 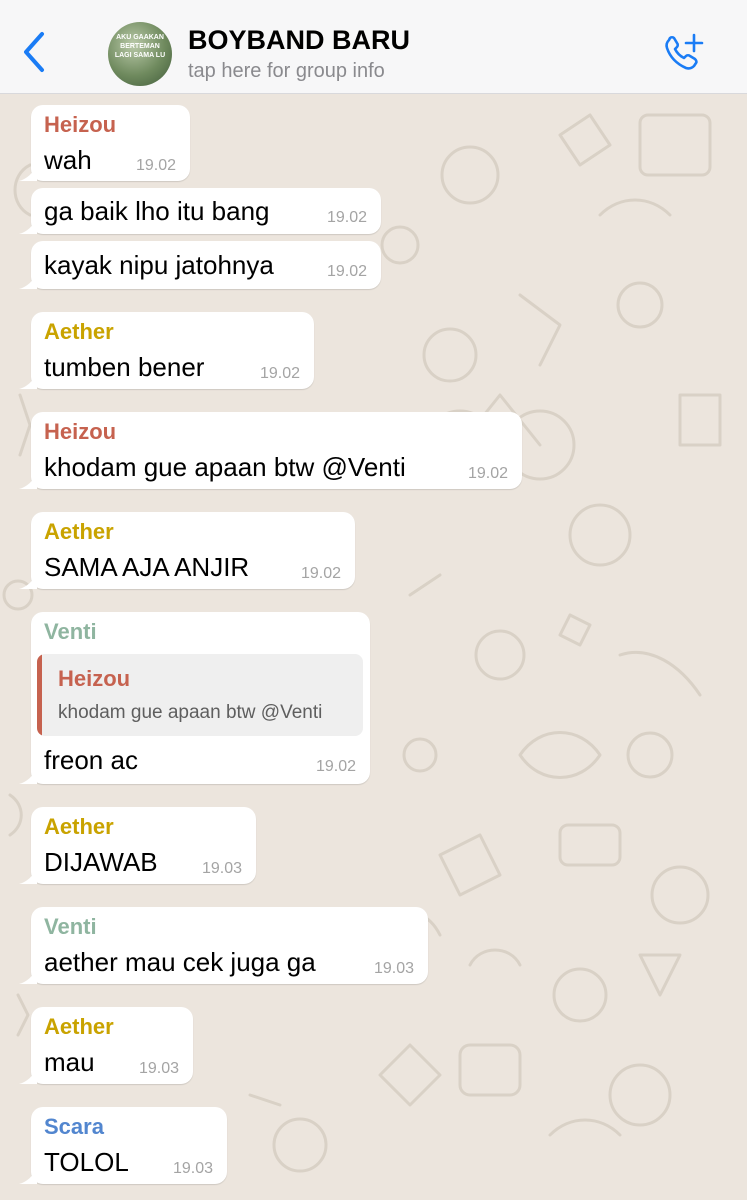 What do you see at coordinates (39, 695) in the screenshot?
I see `quote-accent-bar` at bounding box center [39, 695].